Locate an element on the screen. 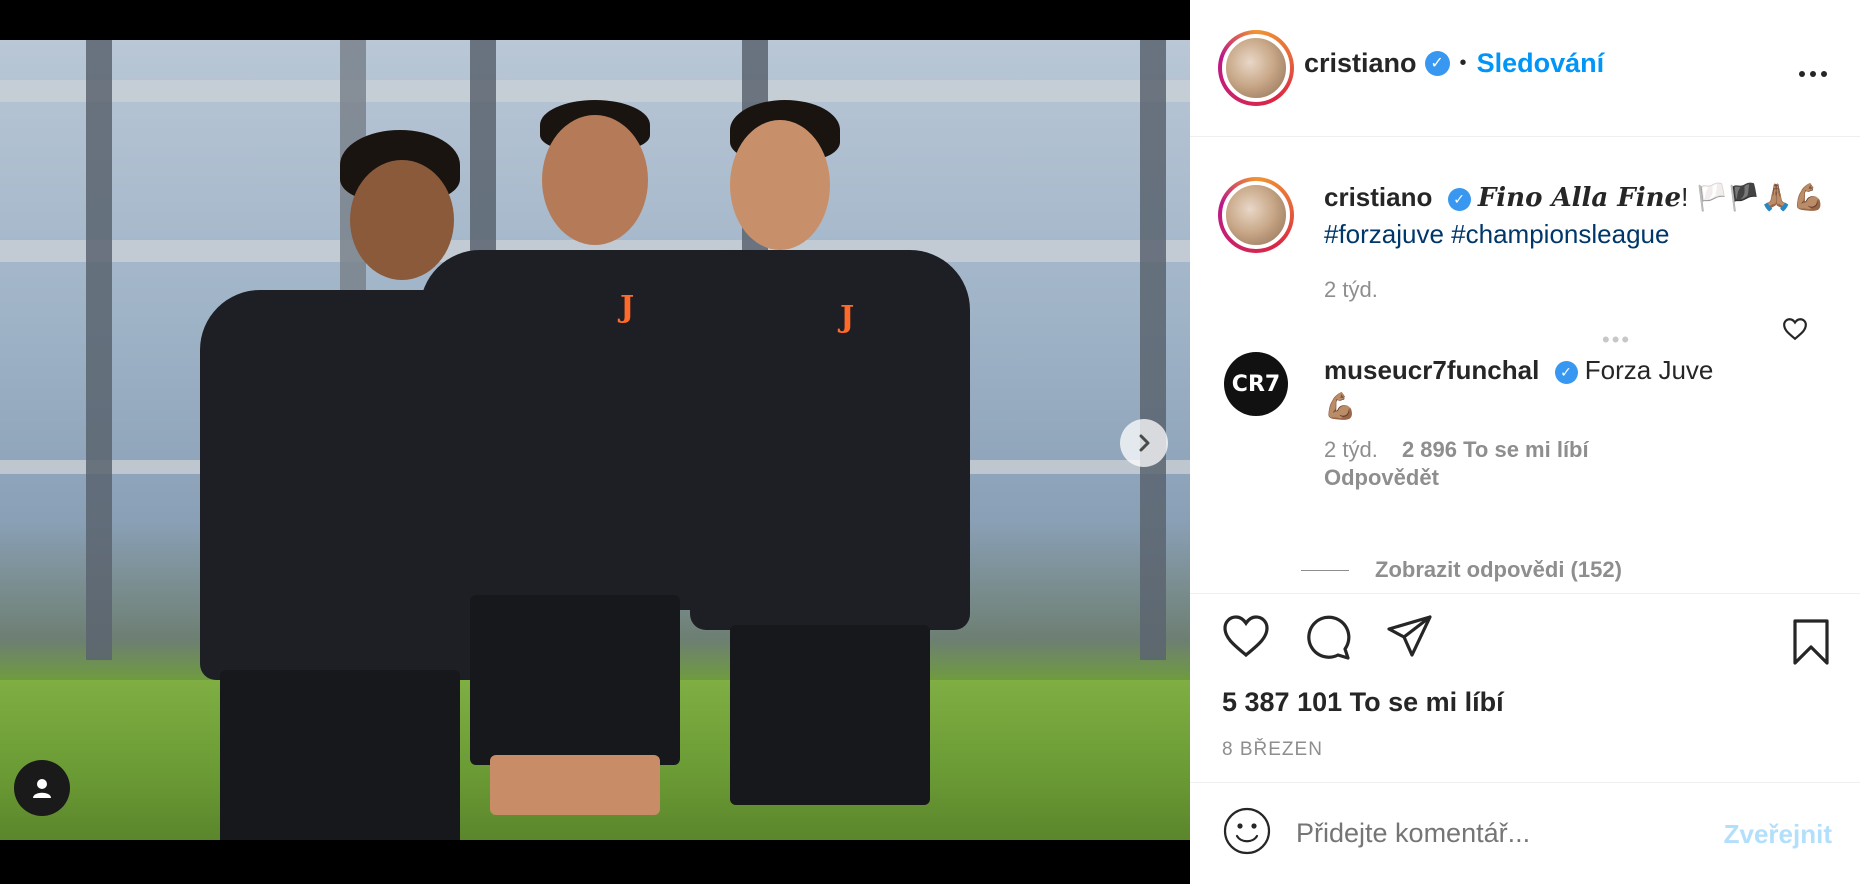 The image size is (1860, 884). comment-like-button is located at coordinates (1795, 332).